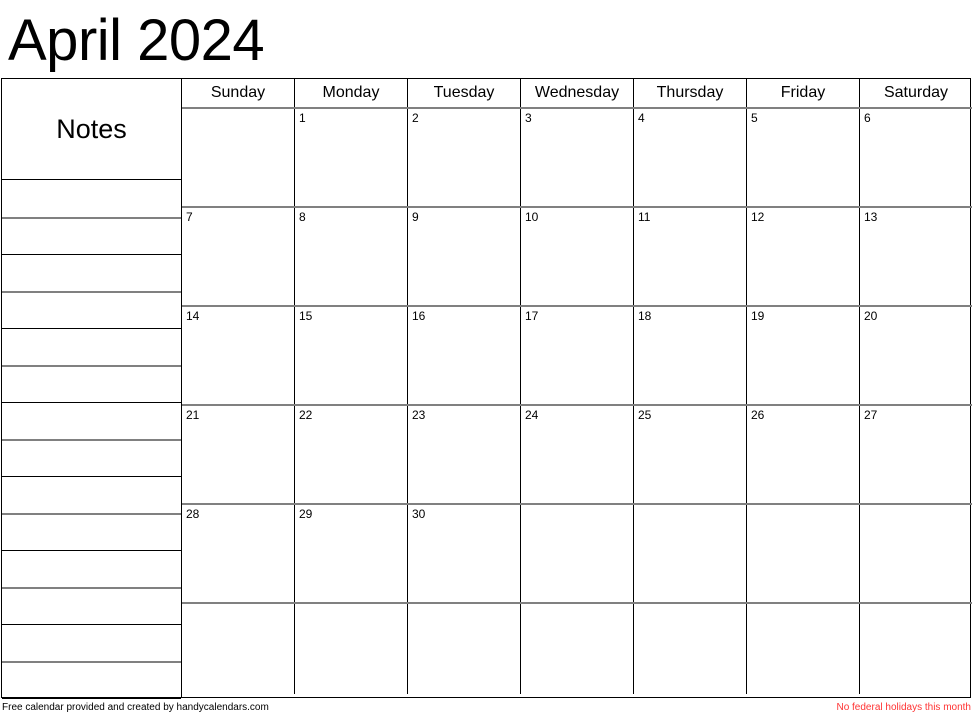  I want to click on day-cell-15: 15, so click(351, 355).